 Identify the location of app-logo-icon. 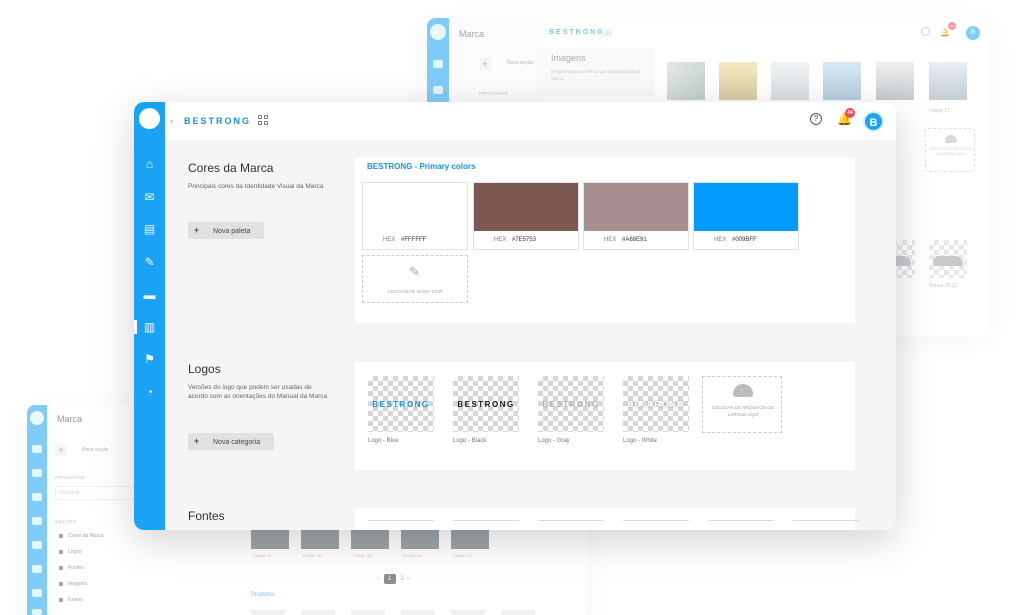
(149, 118).